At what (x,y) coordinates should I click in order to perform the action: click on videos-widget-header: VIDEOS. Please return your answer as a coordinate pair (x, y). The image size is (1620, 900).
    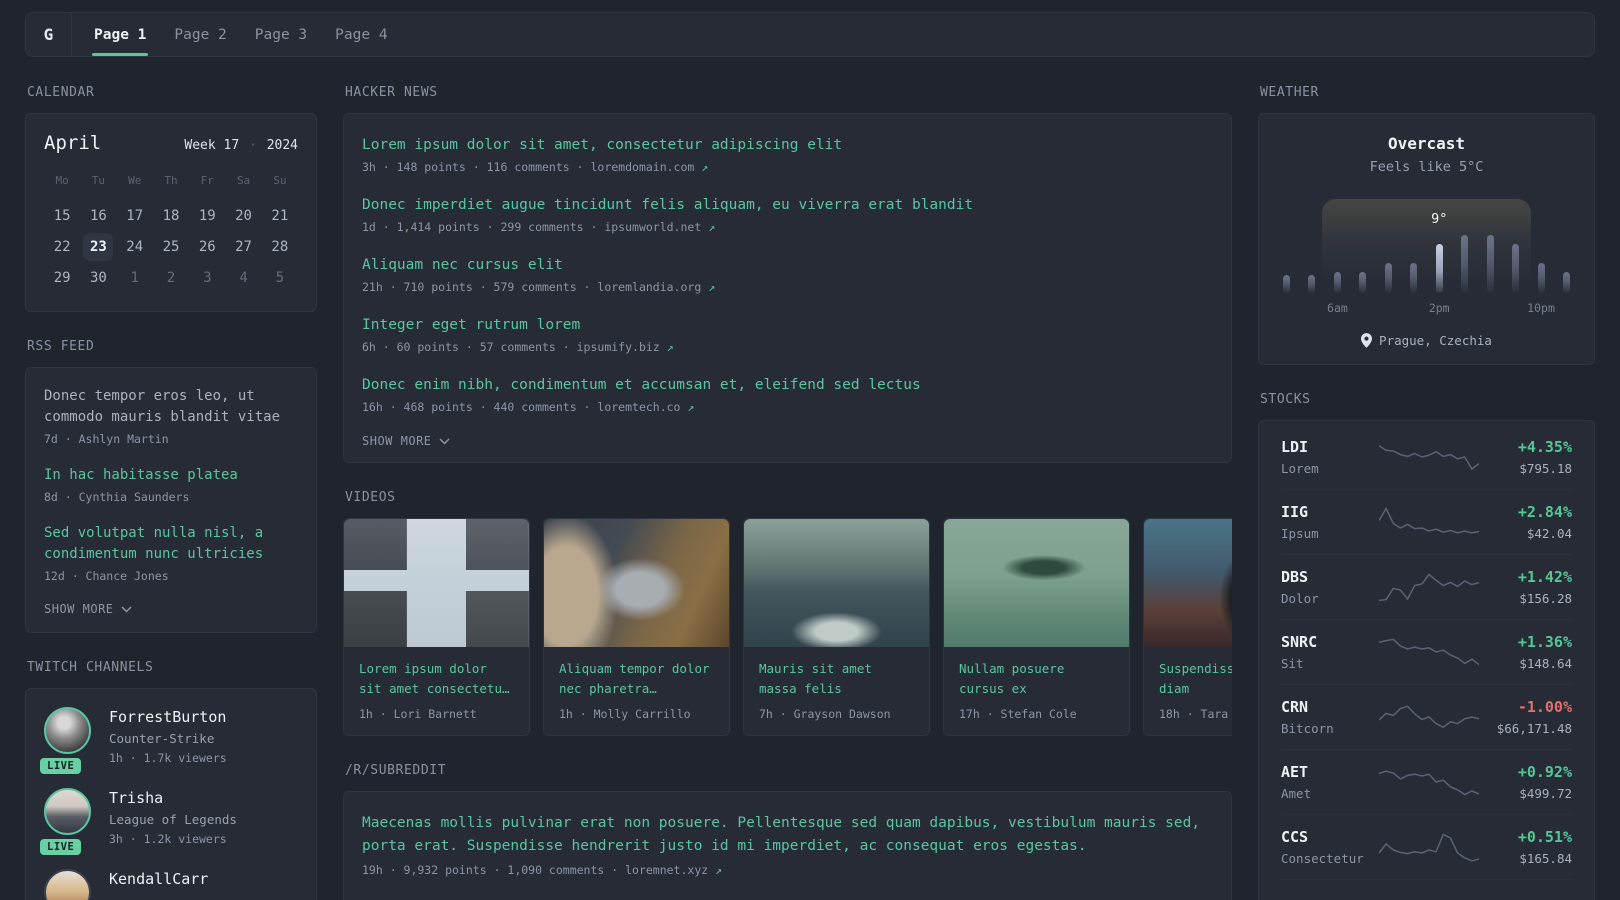
    Looking at the image, I should click on (370, 497).